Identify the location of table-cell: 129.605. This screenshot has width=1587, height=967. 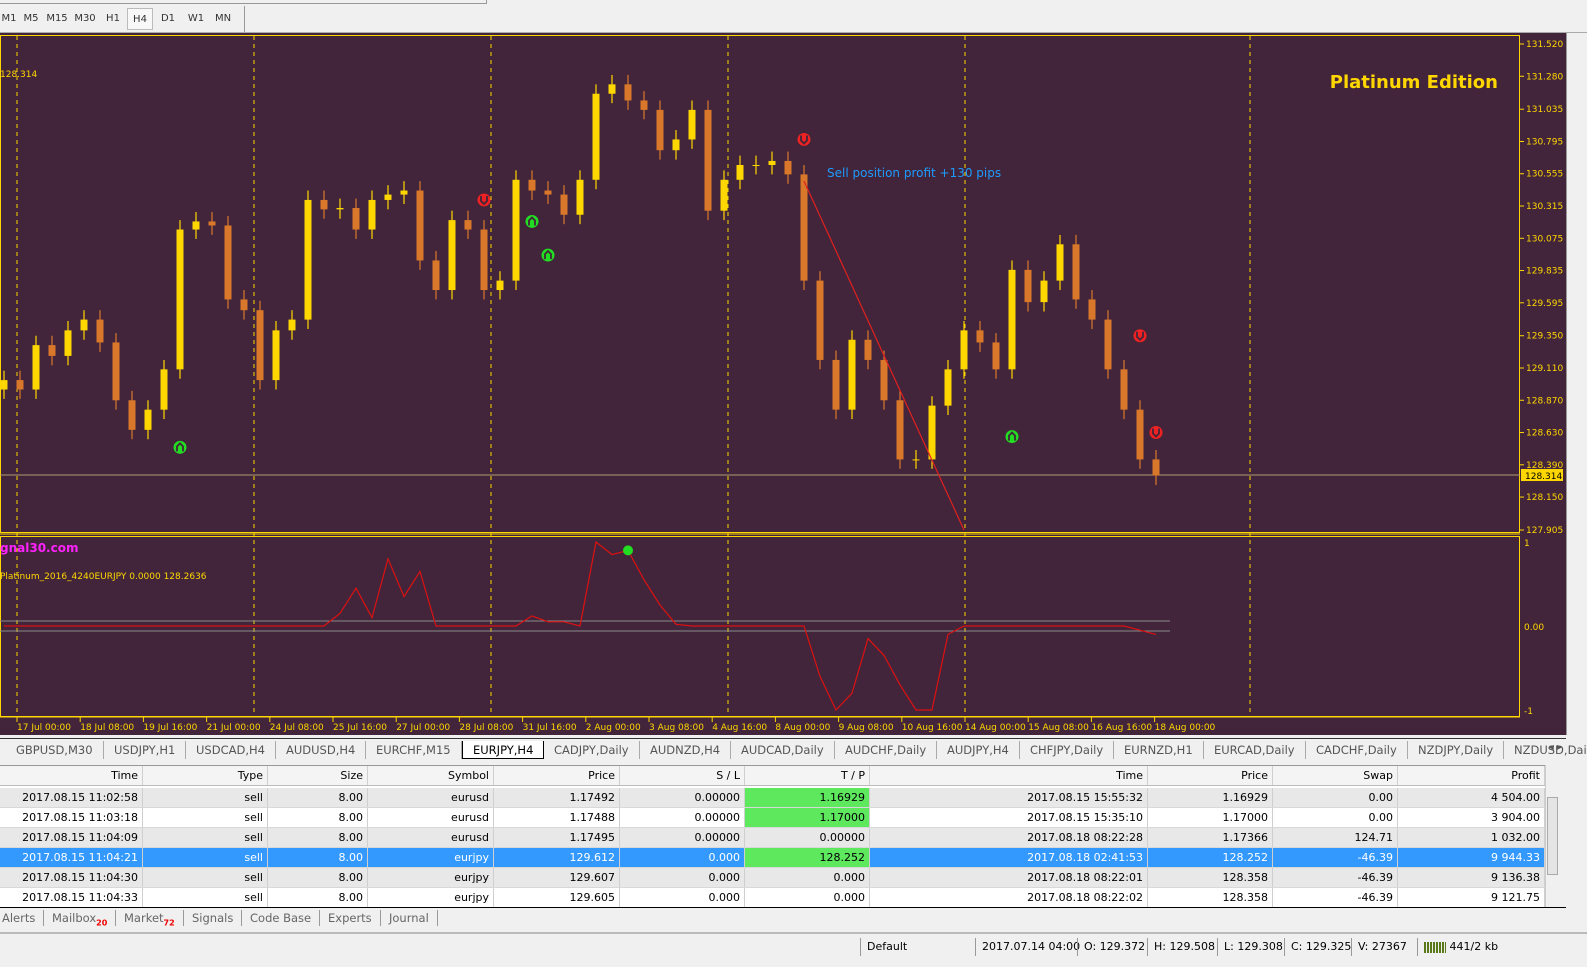
(557, 897).